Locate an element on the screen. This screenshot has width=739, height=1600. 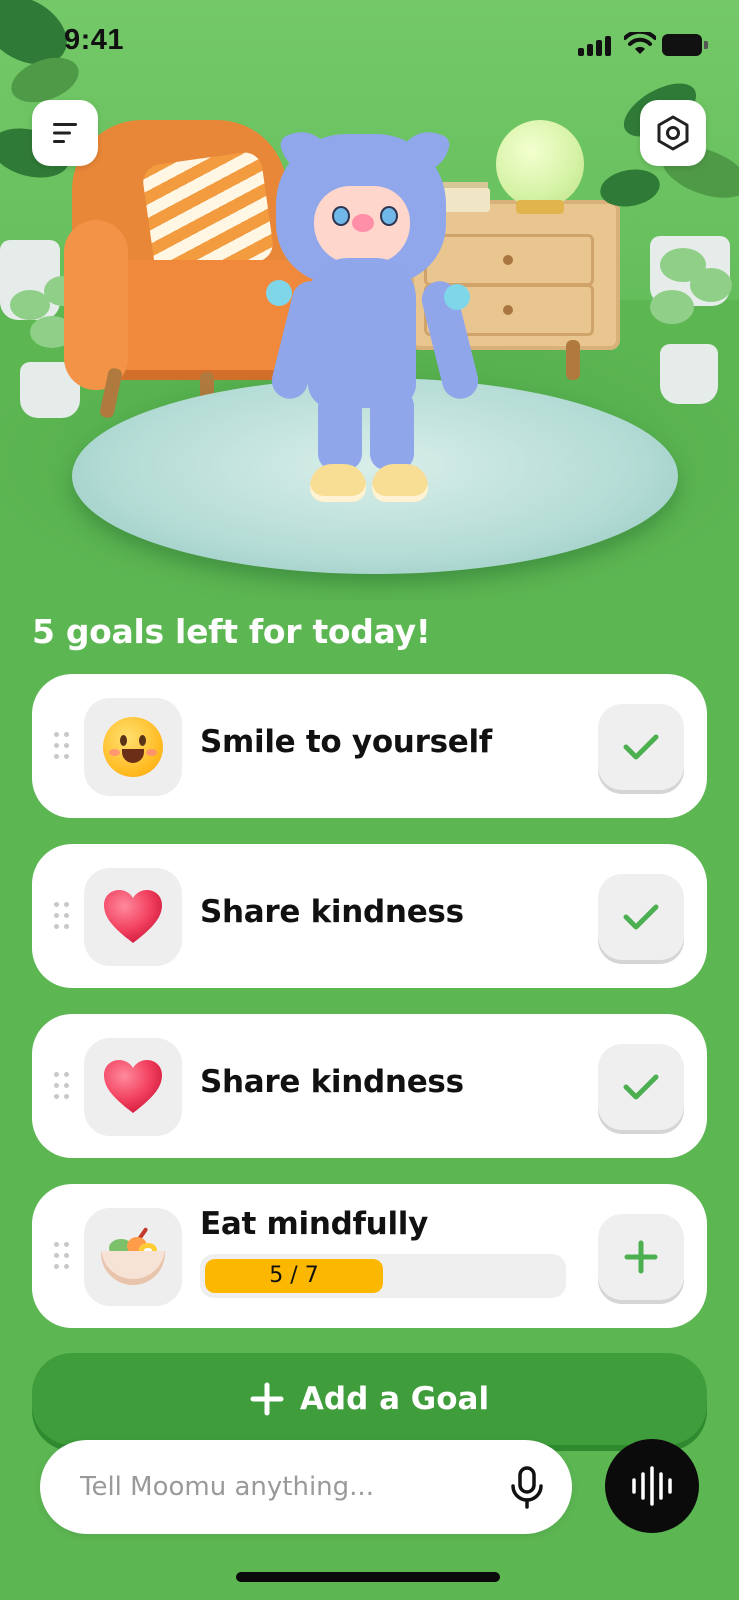
add-goal-label: Add a Goal is located at coordinates (394, 1399).